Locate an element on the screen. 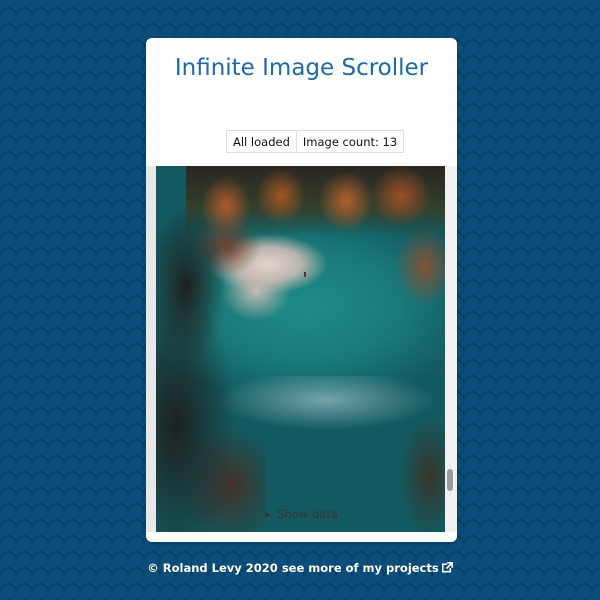 The image size is (600, 600). show-data-label: Show data is located at coordinates (307, 514).